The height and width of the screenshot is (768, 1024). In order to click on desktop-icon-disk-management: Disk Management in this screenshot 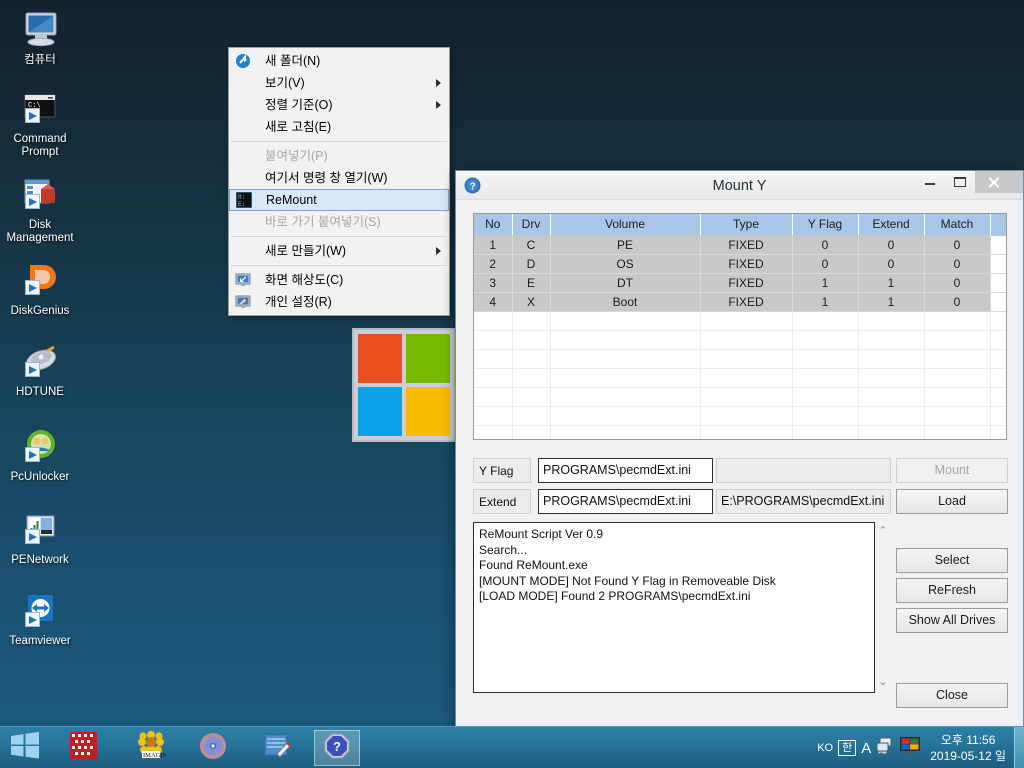, I will do `click(40, 208)`.